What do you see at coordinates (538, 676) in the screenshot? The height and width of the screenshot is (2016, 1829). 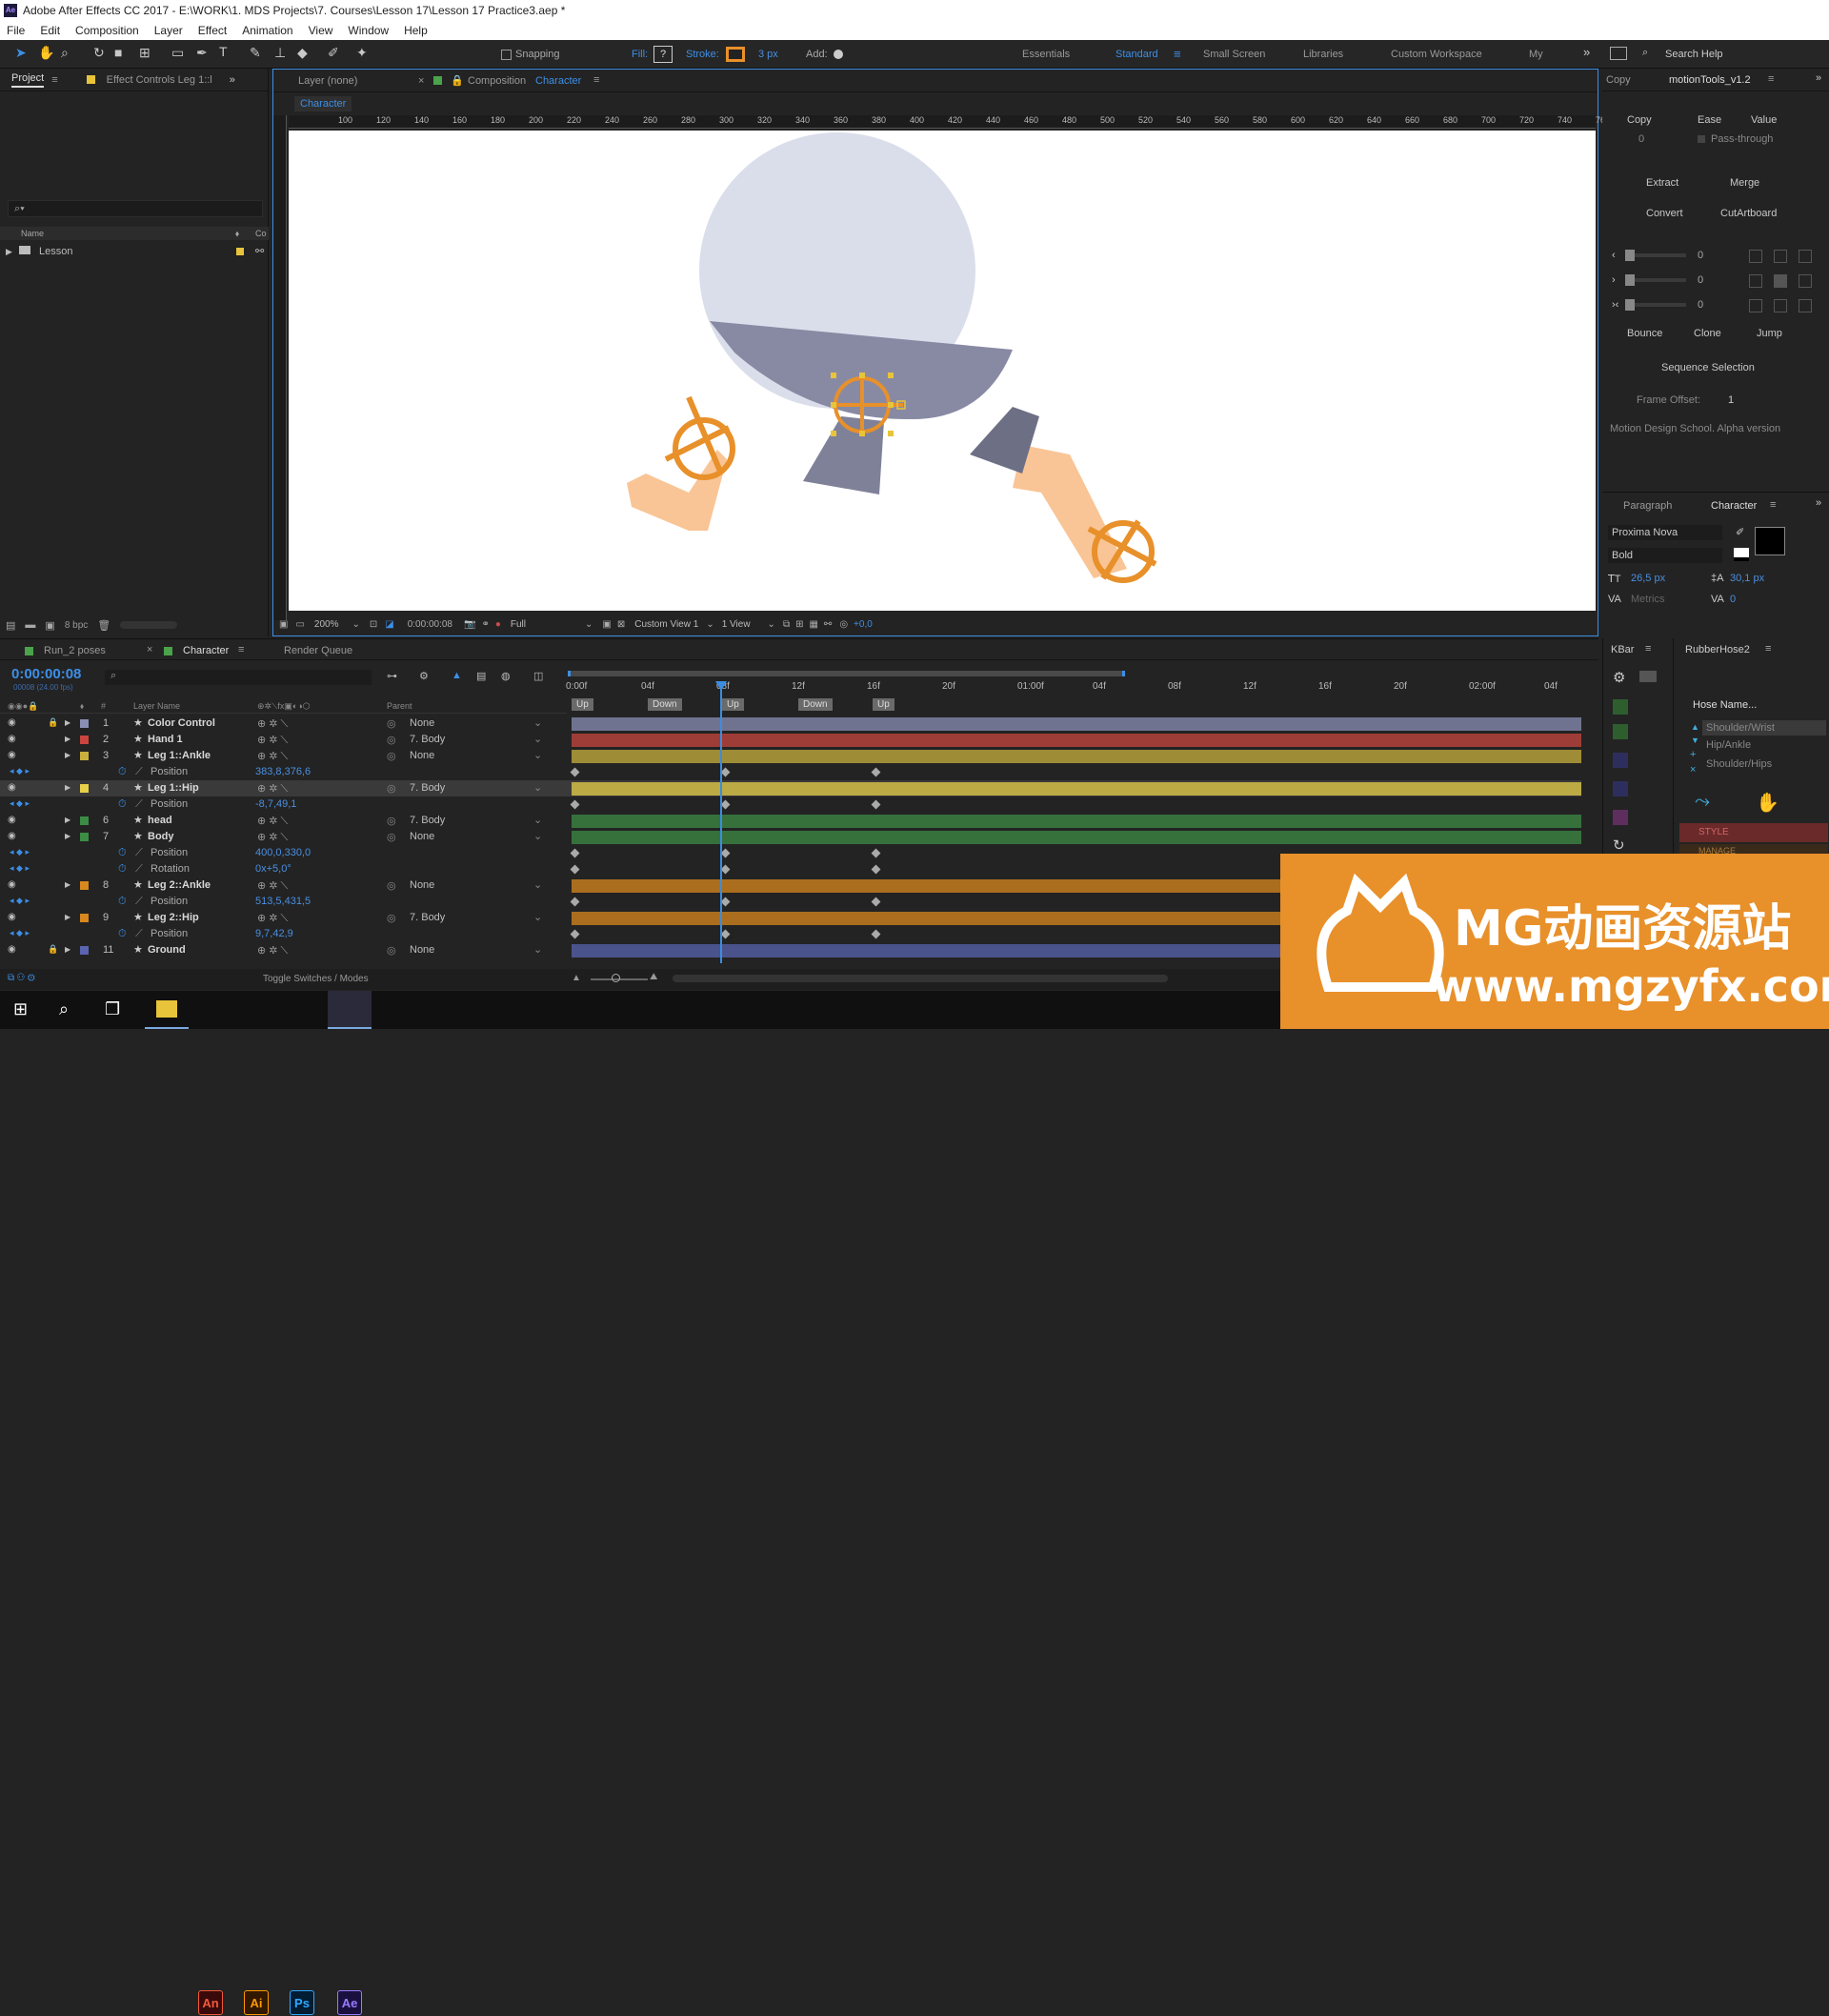 I see `graph-editor-icon: ◫` at bounding box center [538, 676].